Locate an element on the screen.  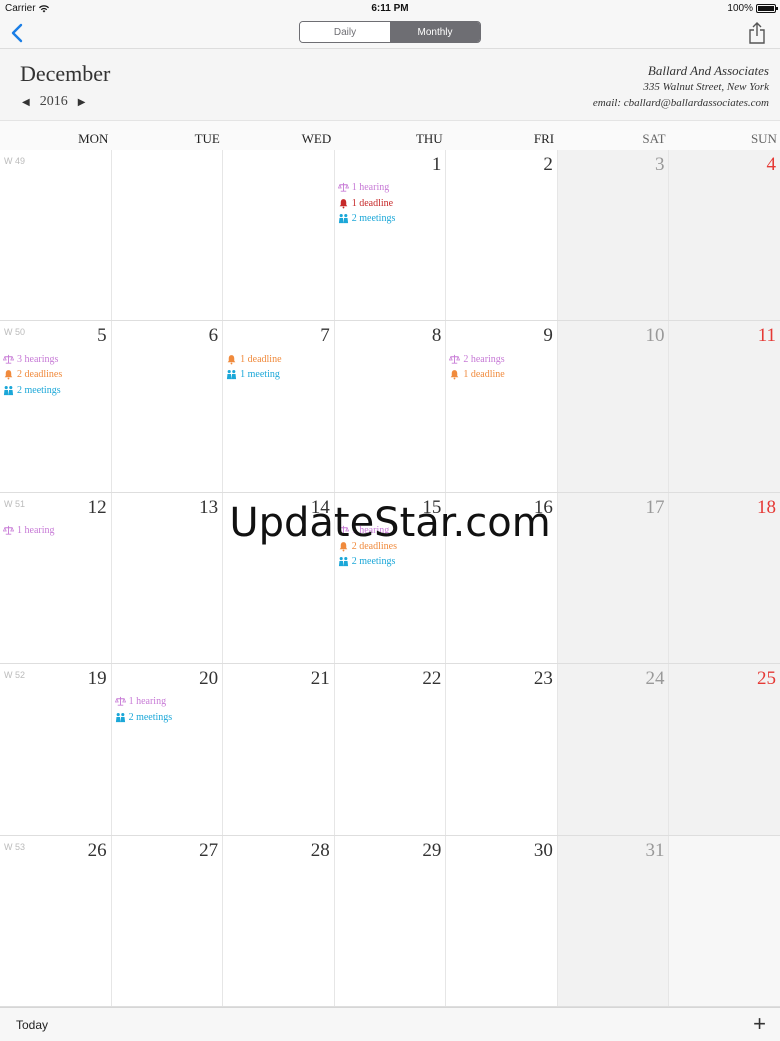
calendar-day-cell: 21 is located at coordinates (279, 749).